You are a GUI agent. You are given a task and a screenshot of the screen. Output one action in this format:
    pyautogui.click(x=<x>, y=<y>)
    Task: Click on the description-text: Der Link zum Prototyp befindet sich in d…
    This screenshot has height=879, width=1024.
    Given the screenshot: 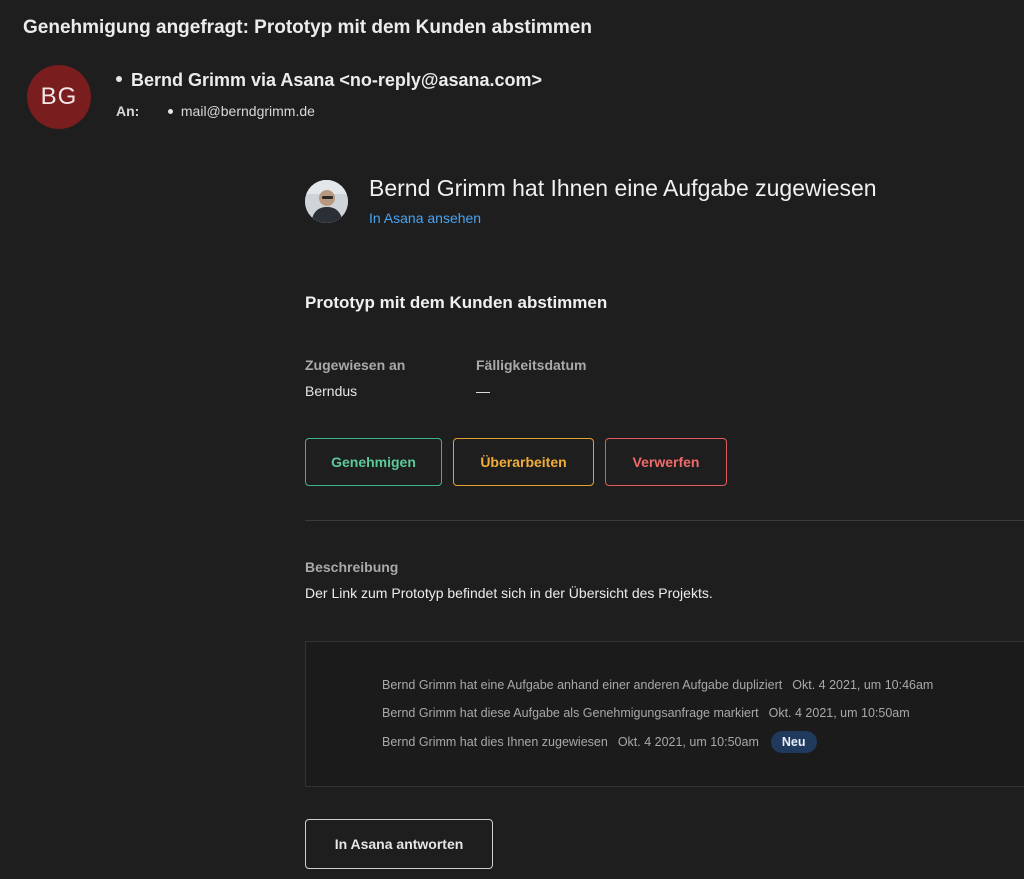 What is the action you would take?
    pyautogui.click(x=509, y=593)
    